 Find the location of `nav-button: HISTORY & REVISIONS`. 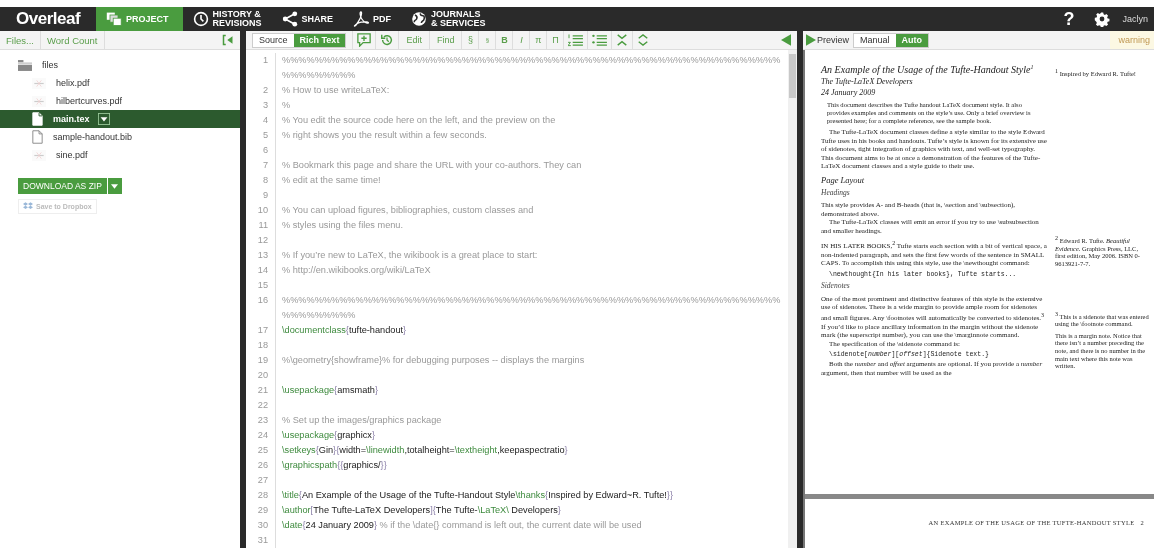

nav-button: HISTORY & REVISIONS is located at coordinates (227, 19).